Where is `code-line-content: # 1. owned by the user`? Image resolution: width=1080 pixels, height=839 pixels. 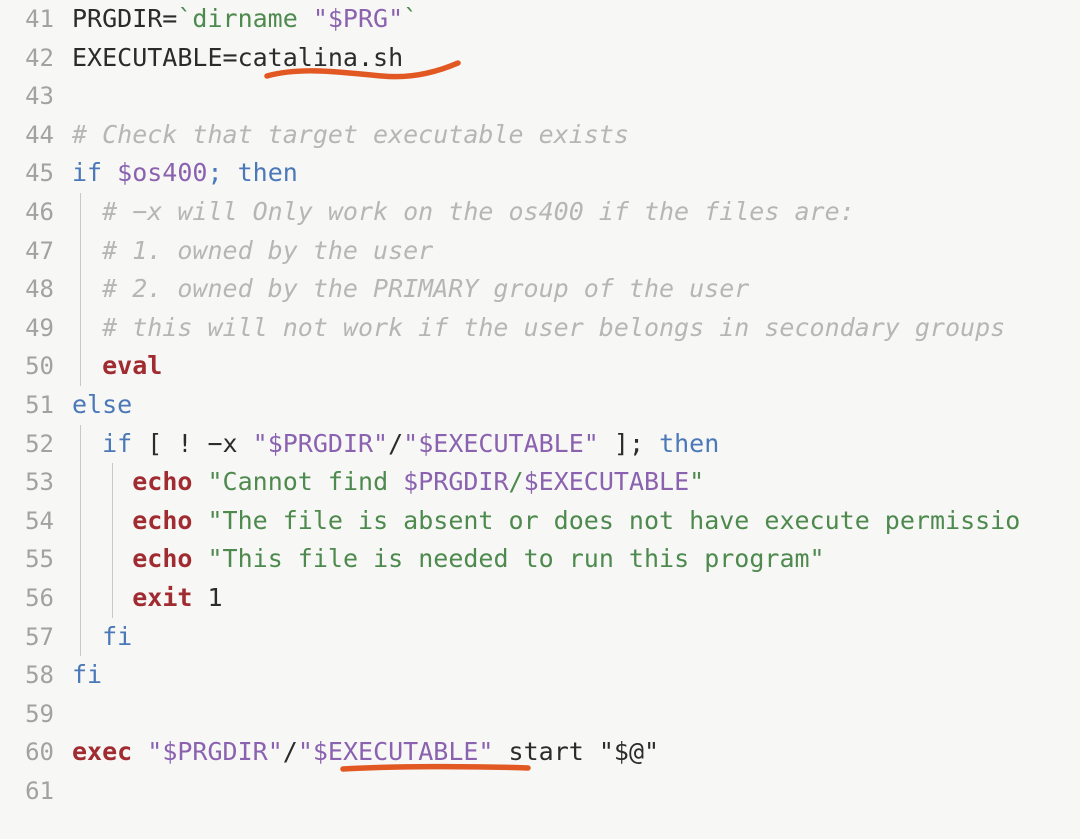 code-line-content: # 1. owned by the user is located at coordinates (576, 251).